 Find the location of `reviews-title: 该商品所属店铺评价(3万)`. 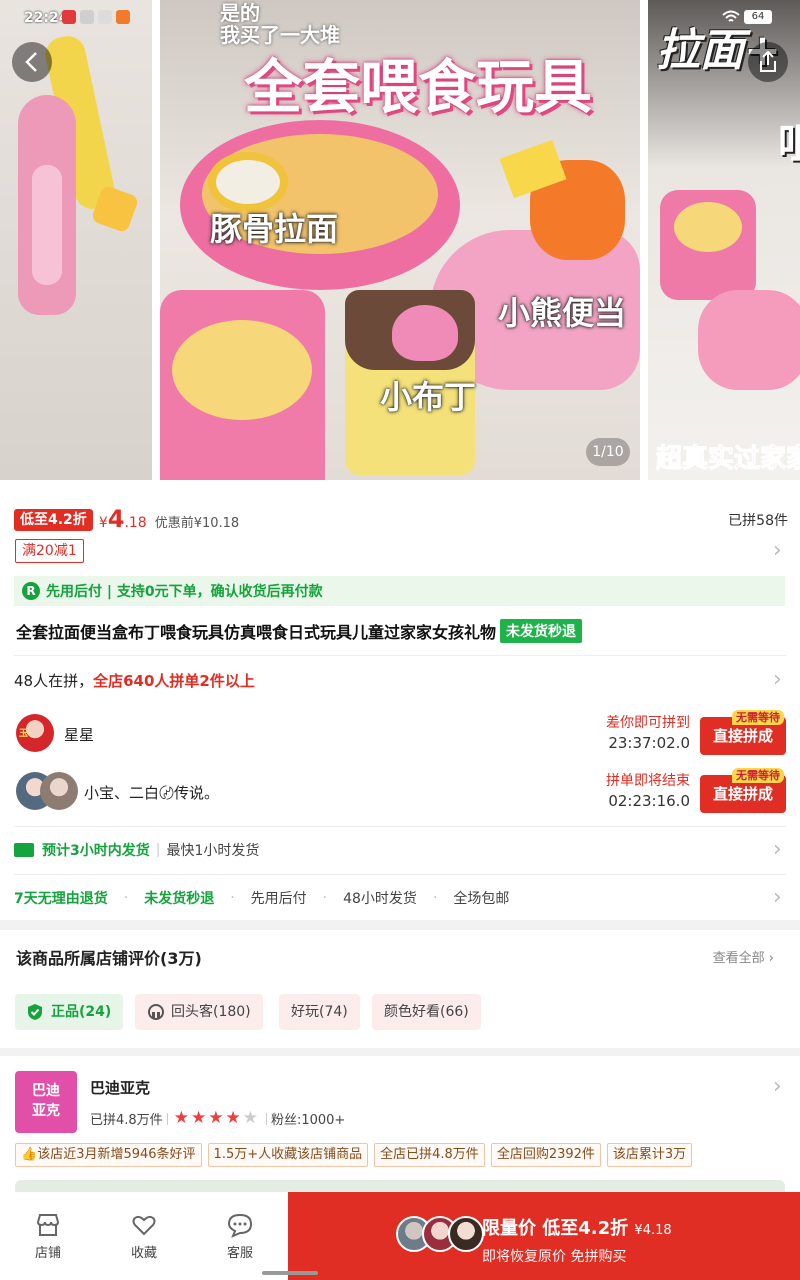

reviews-title: 该商品所属店铺评价(3万) is located at coordinates (109, 958).